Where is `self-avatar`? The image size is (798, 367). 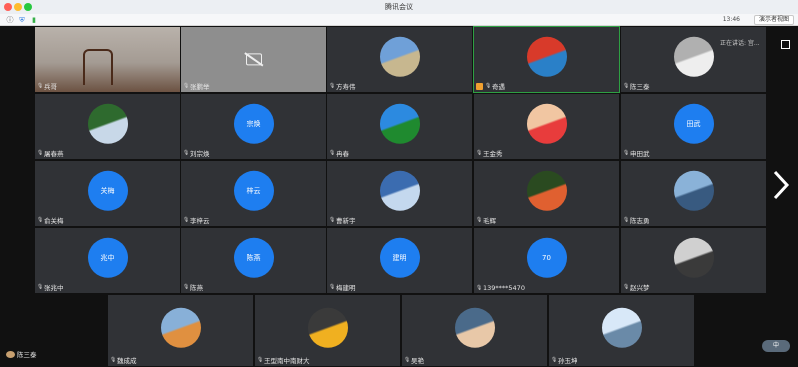
self-avatar is located at coordinates (10, 354).